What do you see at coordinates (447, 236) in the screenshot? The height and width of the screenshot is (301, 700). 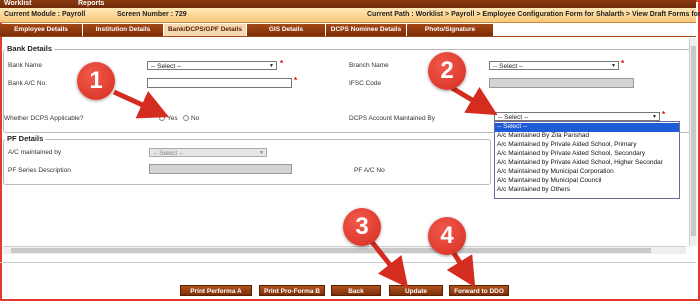 I see `annotation-badge-4: 4` at bounding box center [447, 236].